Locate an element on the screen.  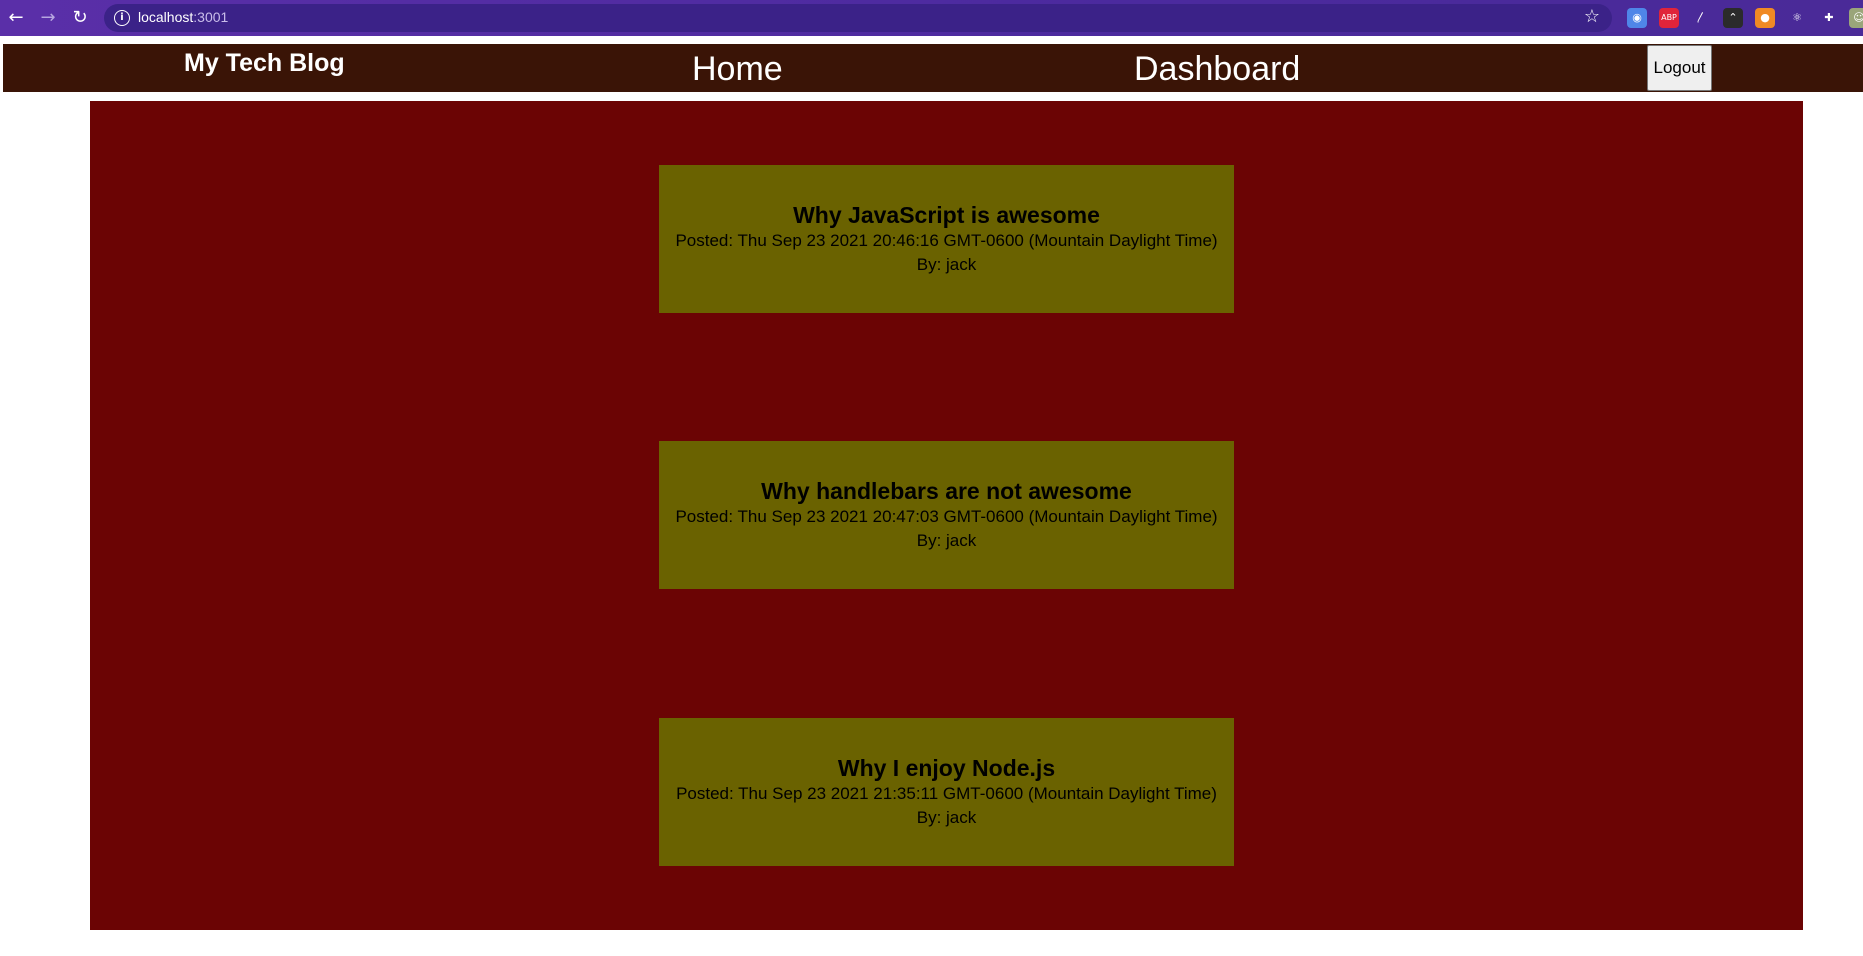
extensions-puzzle-icon: ✚ is located at coordinates (1829, 18).